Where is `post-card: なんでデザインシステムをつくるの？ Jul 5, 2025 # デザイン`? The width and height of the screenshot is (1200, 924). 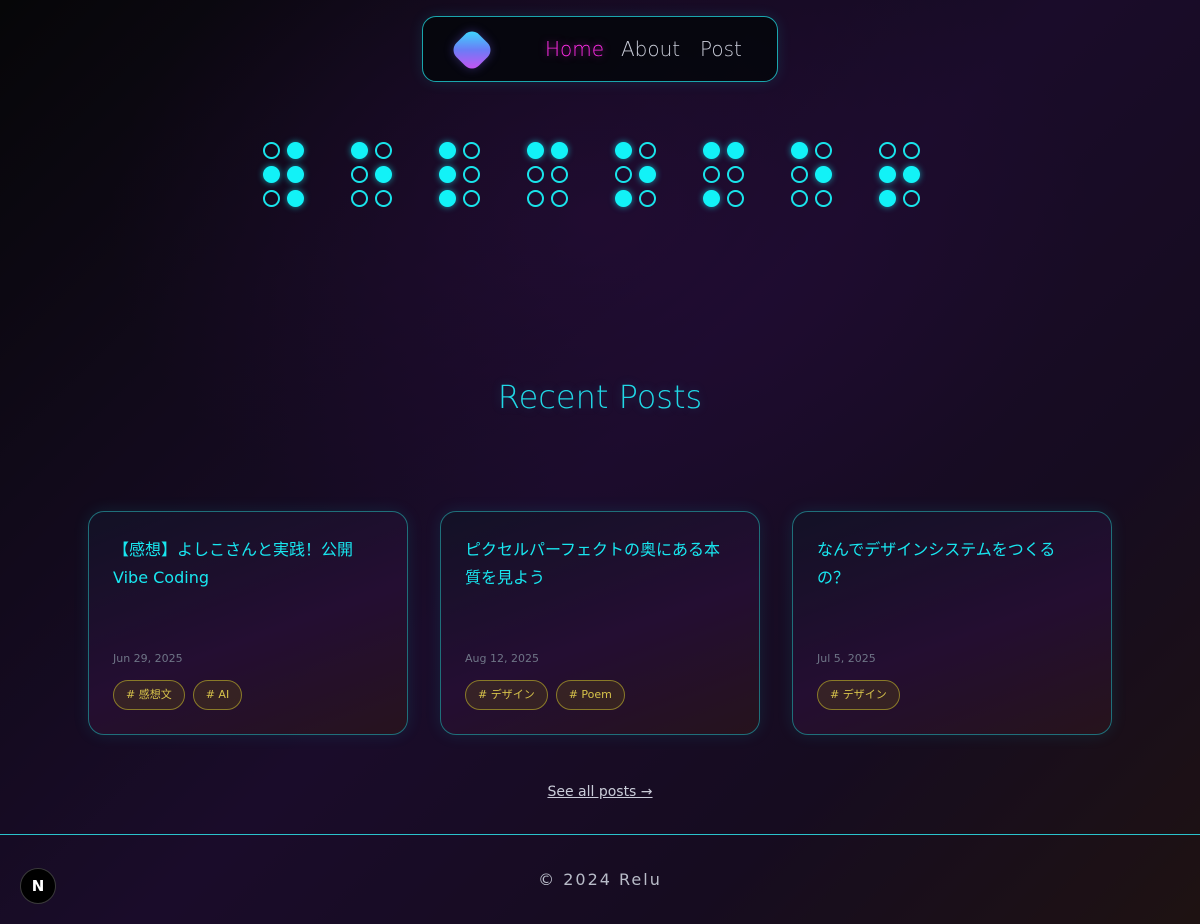 post-card: なんでデザインシステムをつくるの？ Jul 5, 2025 # デザイン is located at coordinates (952, 623).